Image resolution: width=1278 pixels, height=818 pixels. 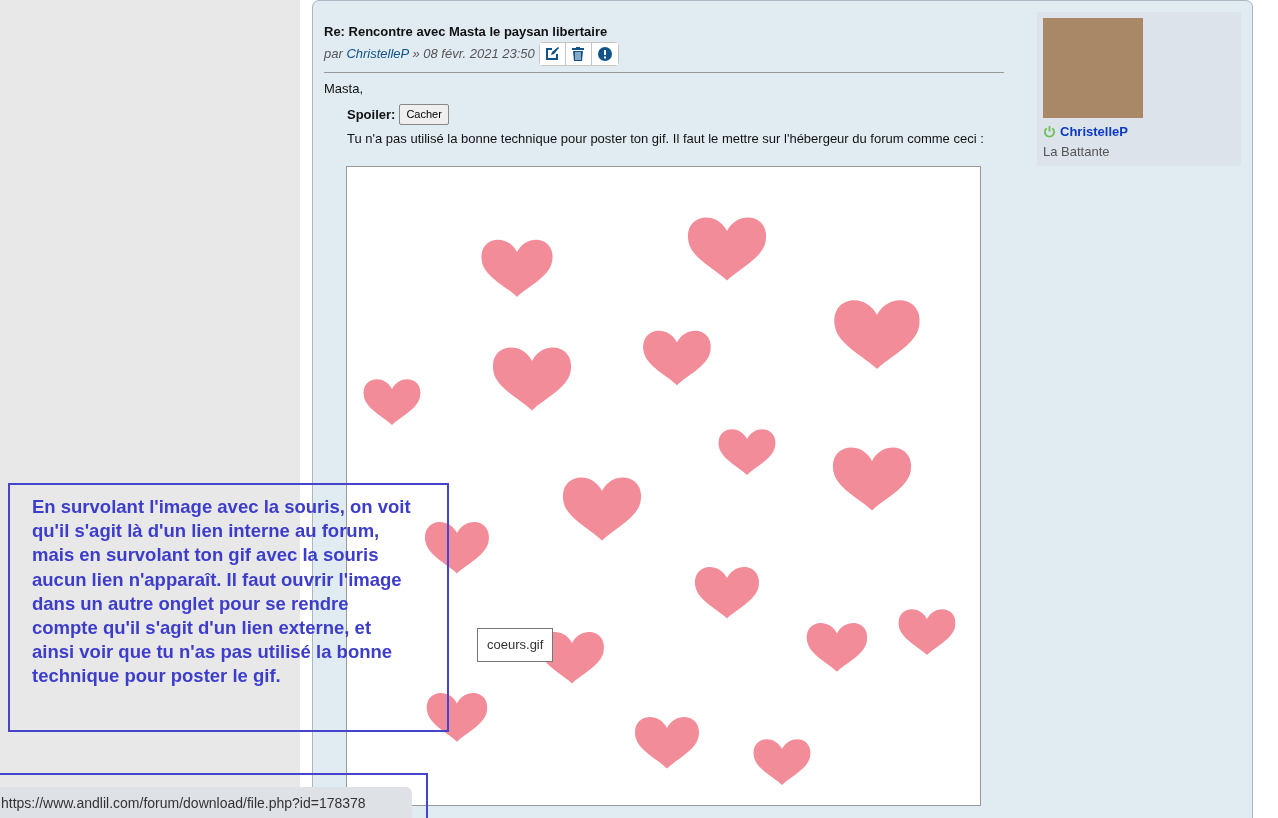 I want to click on edit-button, so click(x=552, y=53).